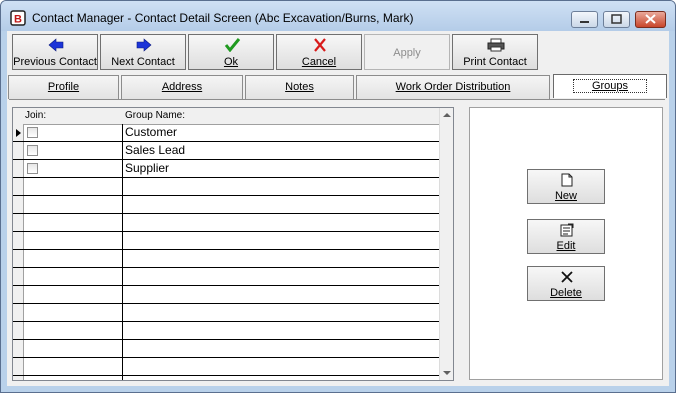  I want to click on apply-button: Apply, so click(407, 52).